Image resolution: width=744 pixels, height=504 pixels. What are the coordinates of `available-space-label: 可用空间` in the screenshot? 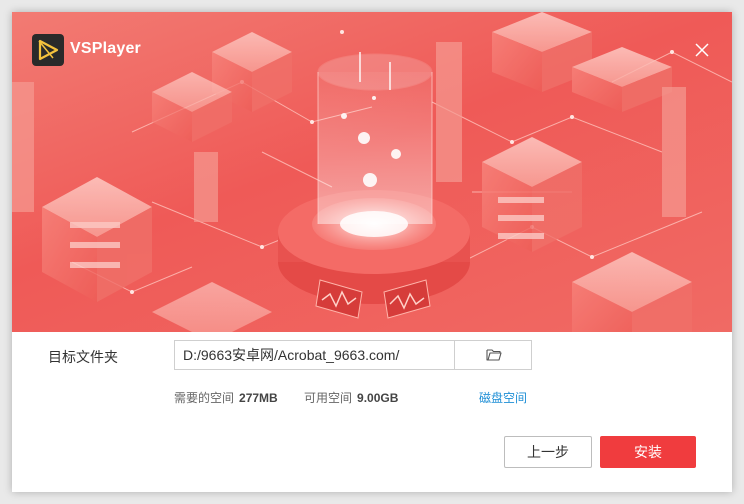 It's located at (328, 398).